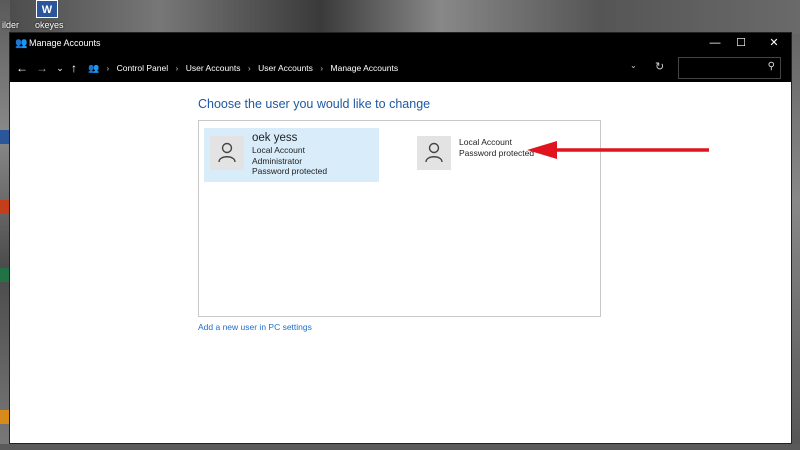 The image size is (800, 450). What do you see at coordinates (60, 68) in the screenshot?
I see `recent-locations-button: ⌄` at bounding box center [60, 68].